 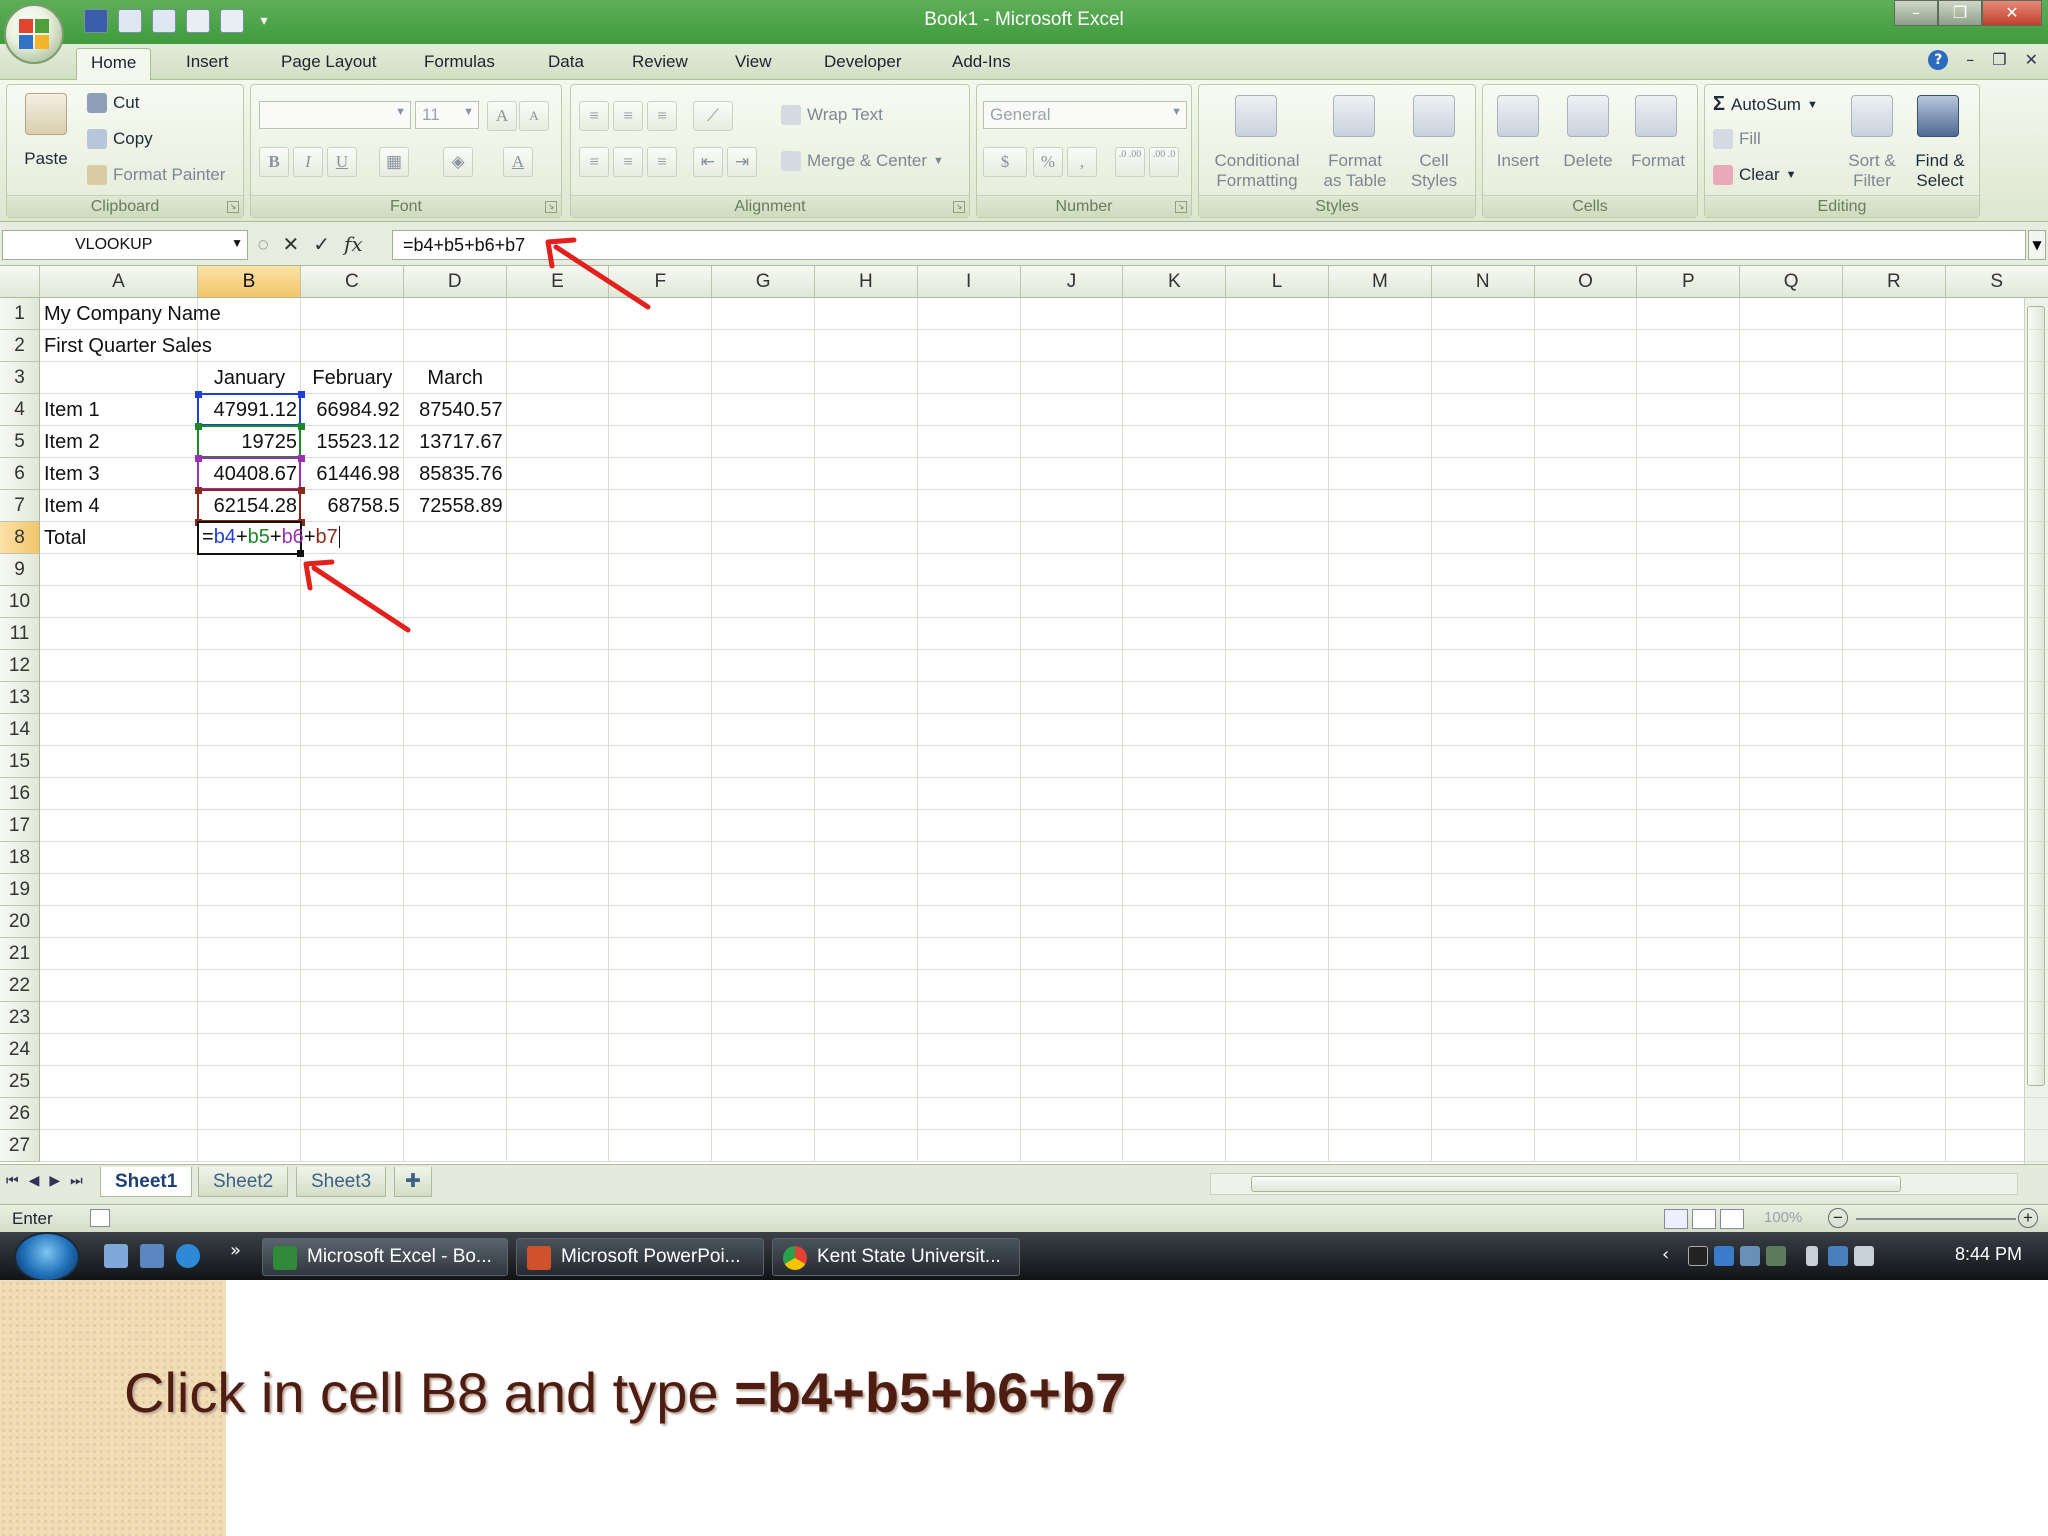 I want to click on cell-a8: Total, so click(x=119, y=538).